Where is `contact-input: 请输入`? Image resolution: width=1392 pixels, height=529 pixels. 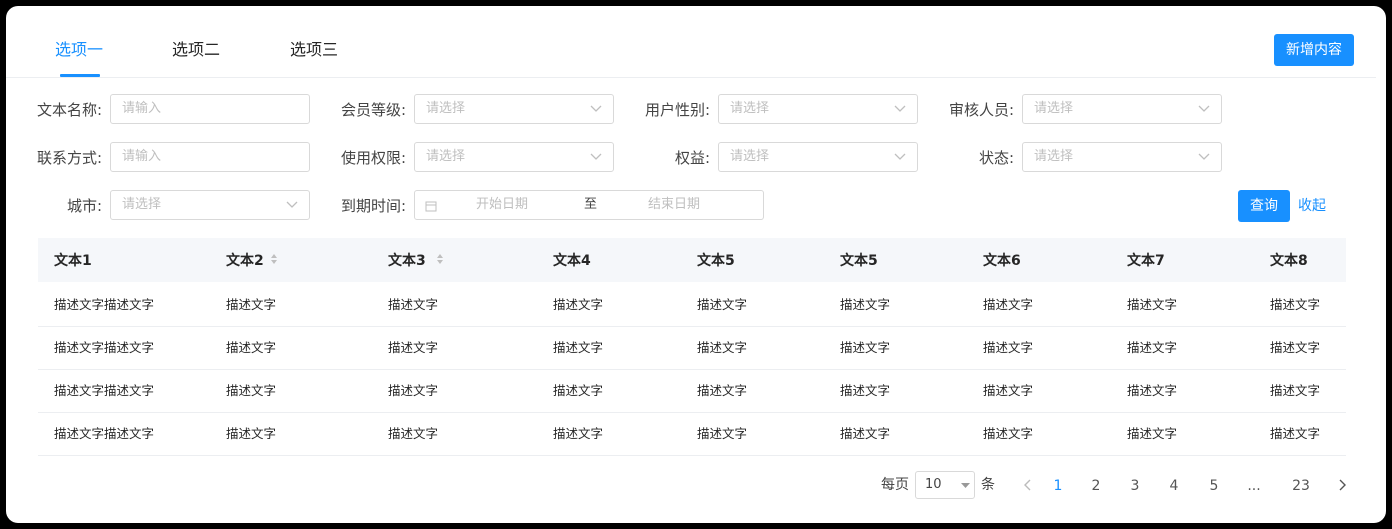 contact-input: 请输入 is located at coordinates (210, 157).